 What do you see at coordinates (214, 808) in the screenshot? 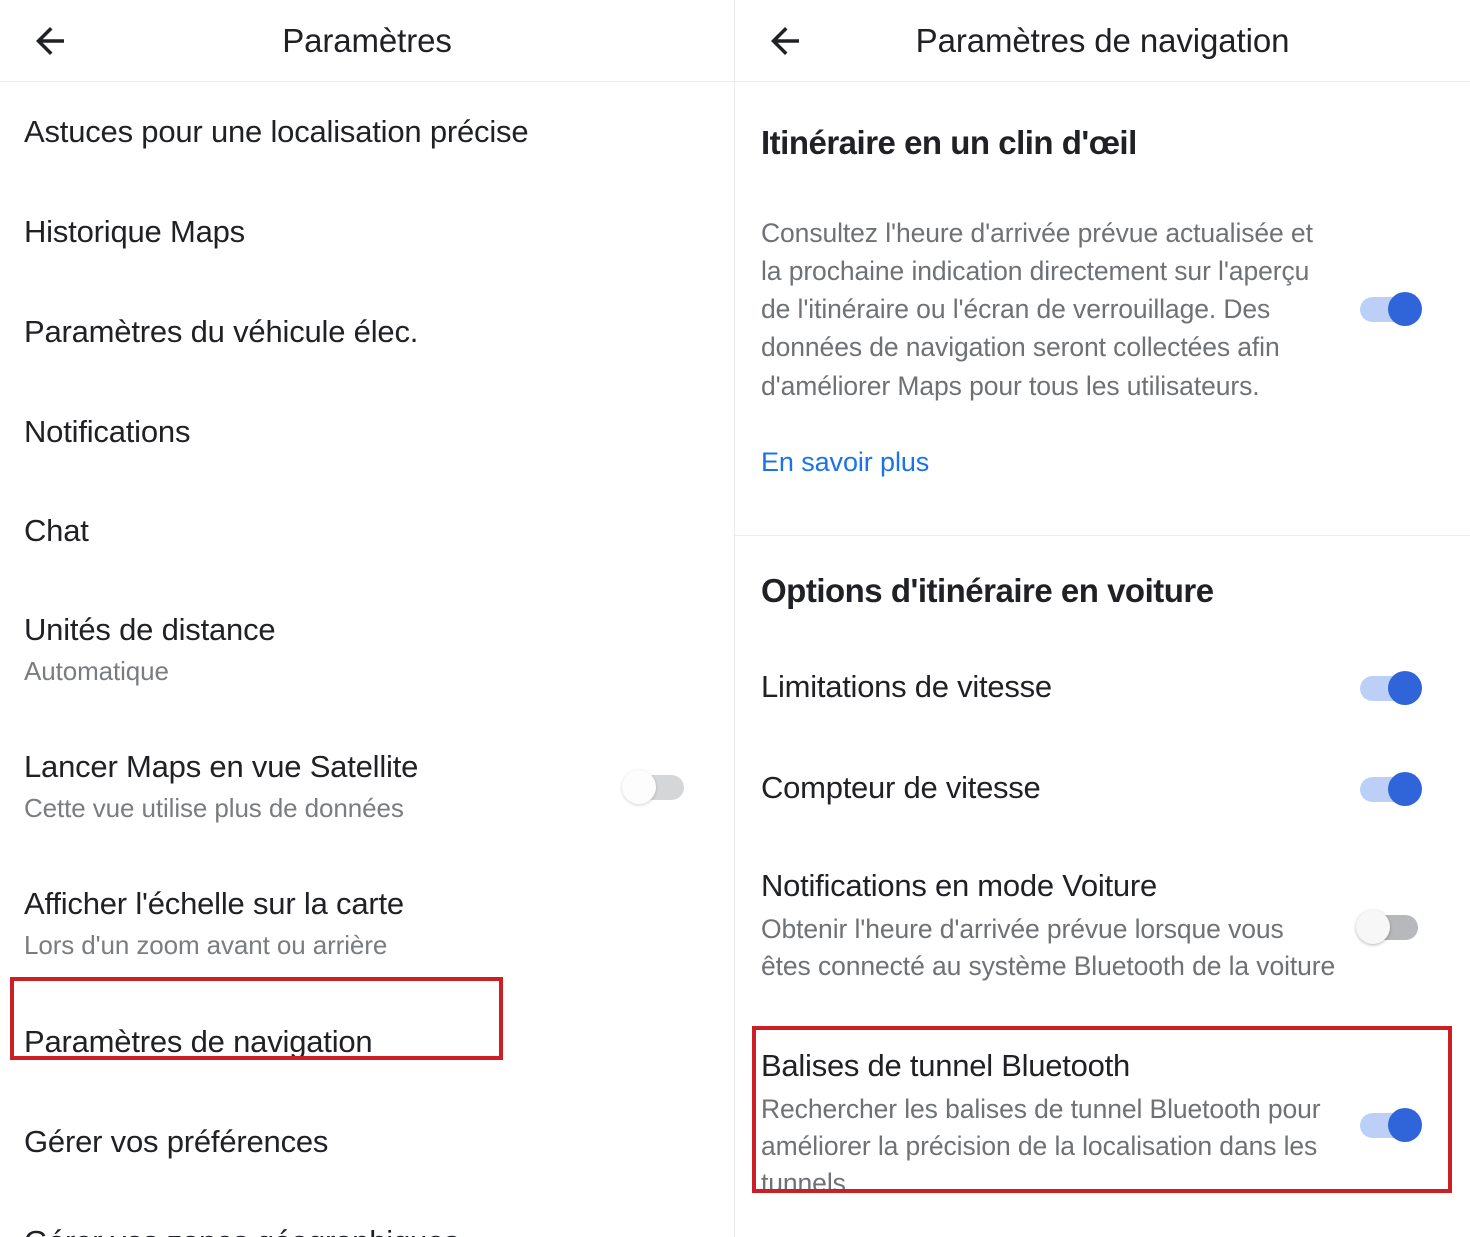
I see `list-item-sublabel: Cette vue utilise plus de données` at bounding box center [214, 808].